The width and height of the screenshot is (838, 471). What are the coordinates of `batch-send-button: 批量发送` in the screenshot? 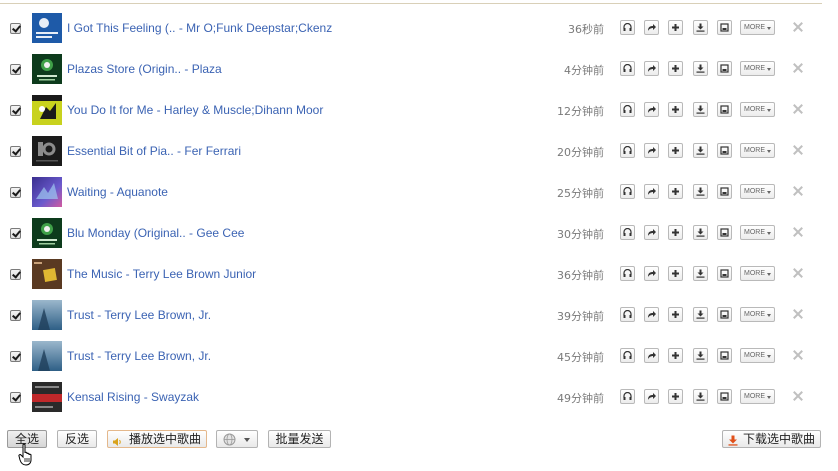 It's located at (299, 439).